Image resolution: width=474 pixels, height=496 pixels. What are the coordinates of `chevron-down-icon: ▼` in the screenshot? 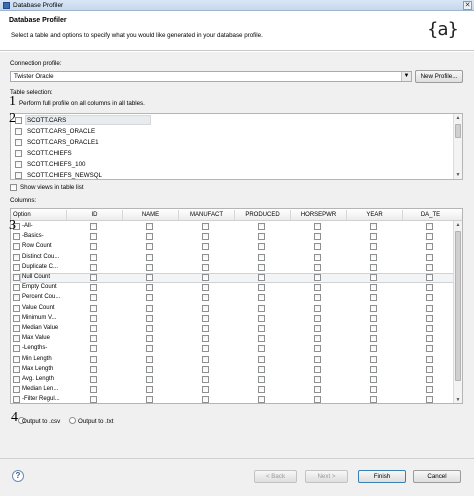 It's located at (406, 76).